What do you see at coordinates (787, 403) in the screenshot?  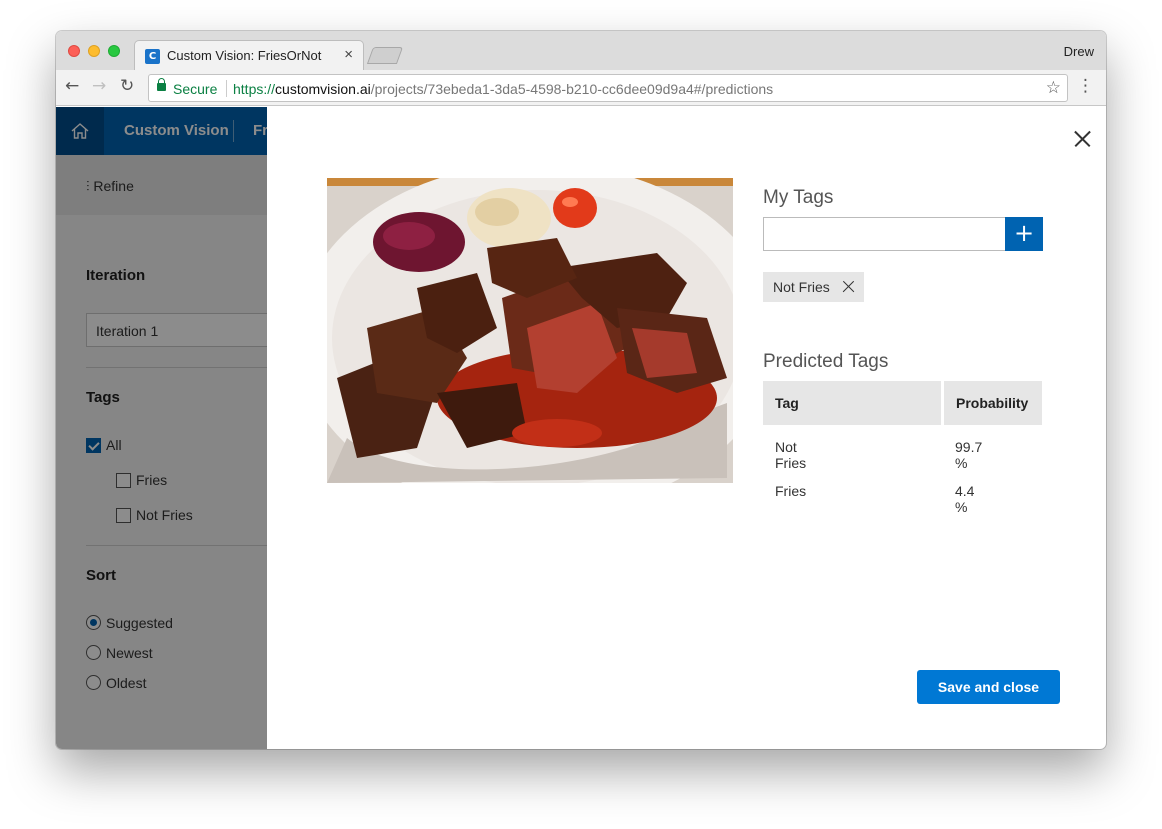 I see `column-header-tag-label: Tag` at bounding box center [787, 403].